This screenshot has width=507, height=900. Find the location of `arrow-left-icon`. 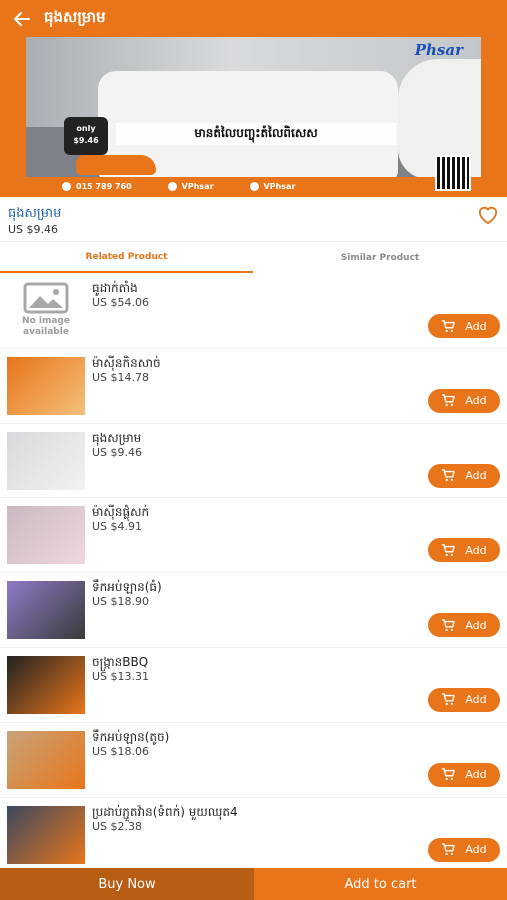

arrow-left-icon is located at coordinates (22, 18).